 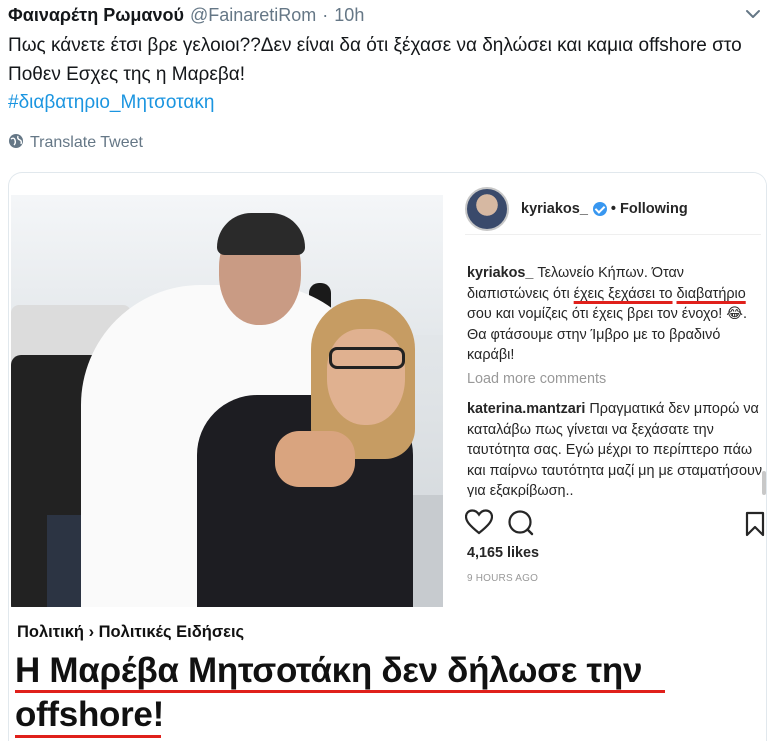 What do you see at coordinates (599, 208) in the screenshot?
I see `verified-badge-icon` at bounding box center [599, 208].